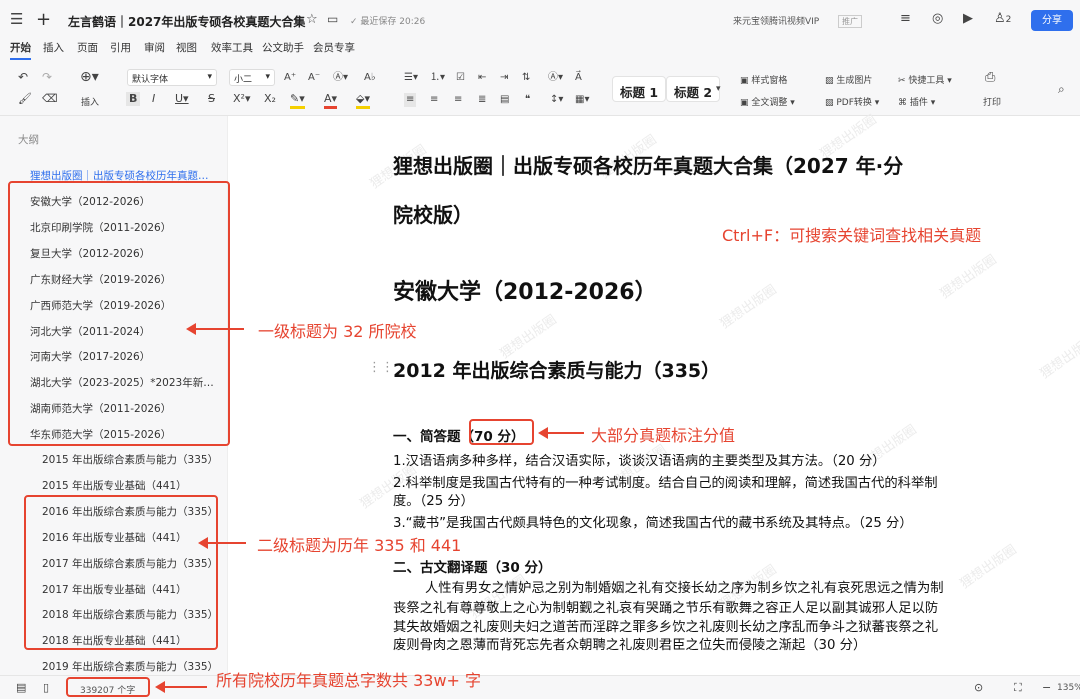 The image size is (1080, 699). I want to click on ai-assistant-icon: ◎, so click(937, 19).